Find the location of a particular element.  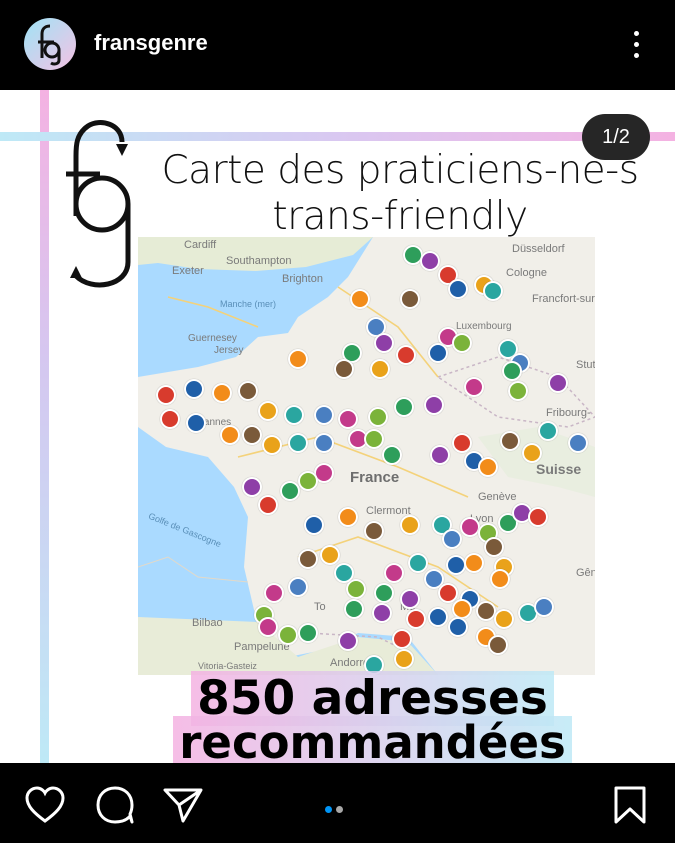

comment-button is located at coordinates (116, 805).